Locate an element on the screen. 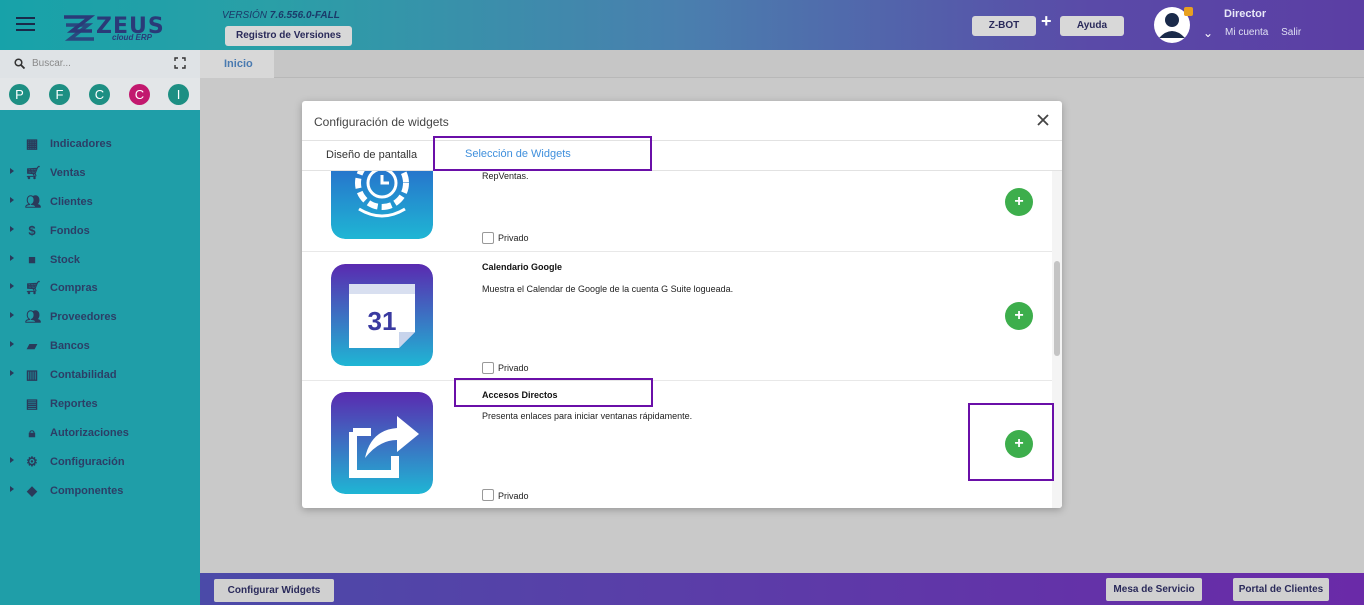 The width and height of the screenshot is (1364, 605). zbot-button: Z-BOT is located at coordinates (1004, 26).